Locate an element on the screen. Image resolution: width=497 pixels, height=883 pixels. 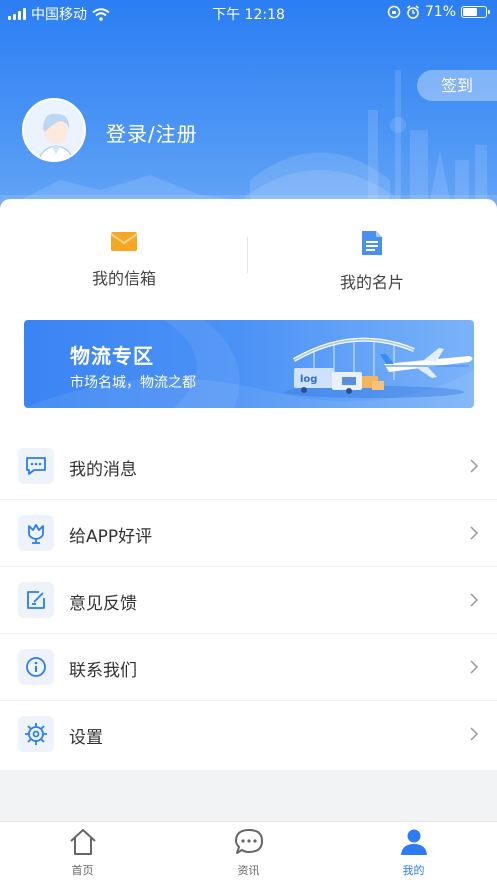
menu-item-rate-app: 给APP好评 is located at coordinates (248, 533).